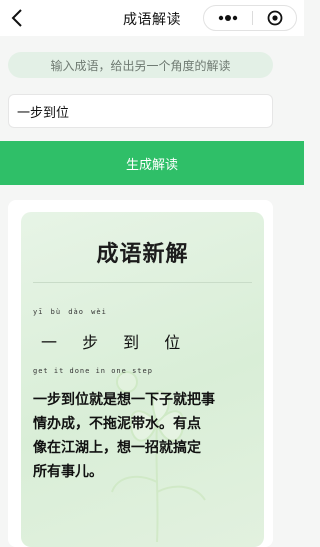  I want to click on idiom-input, so click(140, 111).